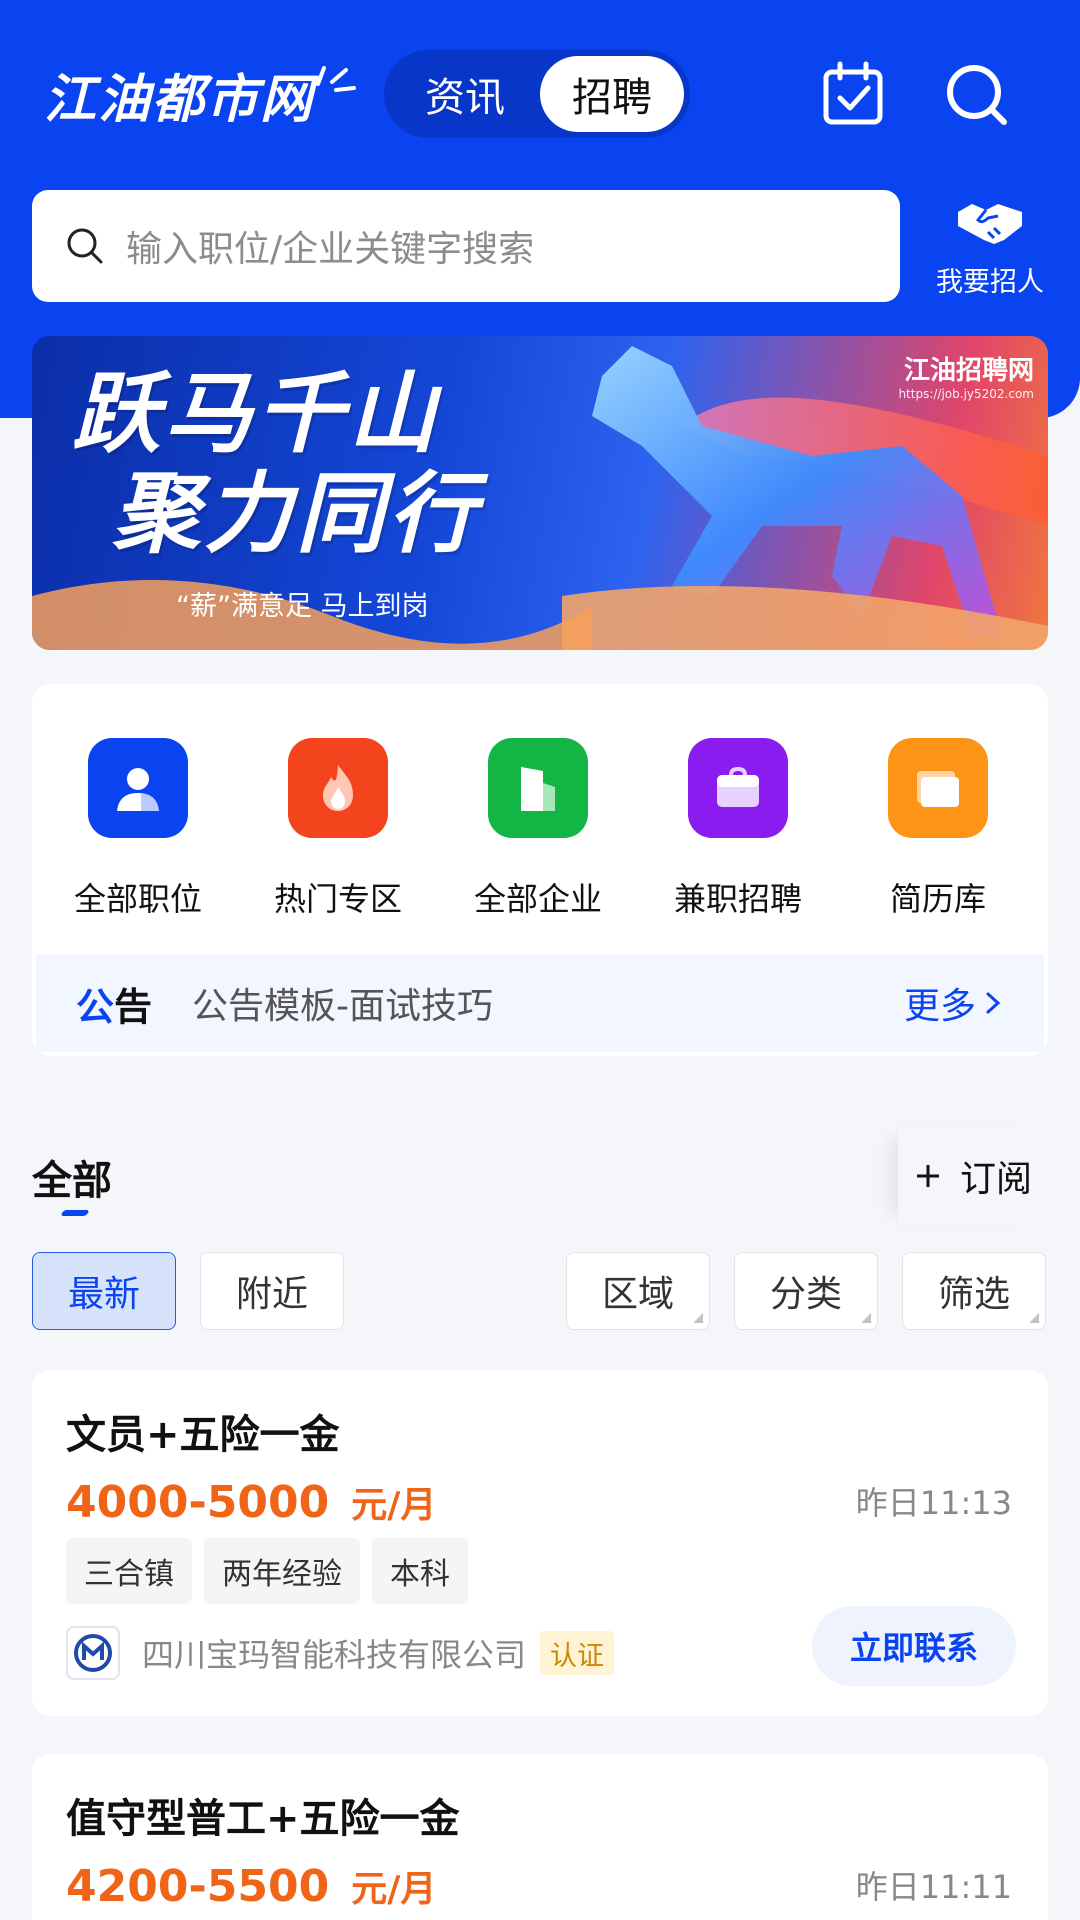 The height and width of the screenshot is (1920, 1080). What do you see at coordinates (72, 1177) in the screenshot?
I see `section-title: 全部` at bounding box center [72, 1177].